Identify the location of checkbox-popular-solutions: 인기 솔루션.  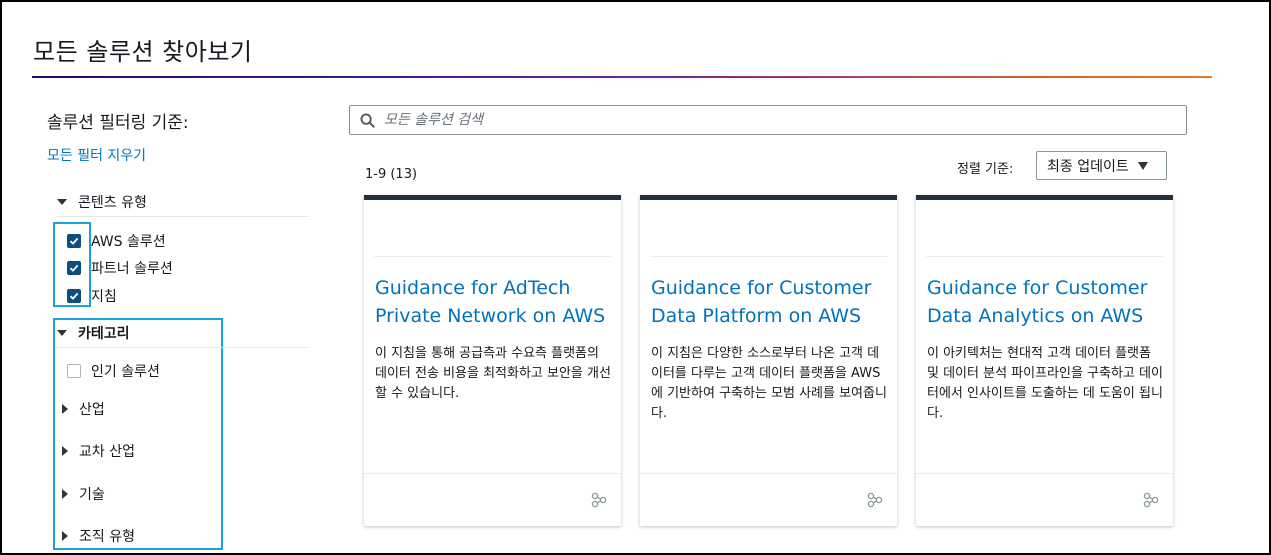
(113, 371).